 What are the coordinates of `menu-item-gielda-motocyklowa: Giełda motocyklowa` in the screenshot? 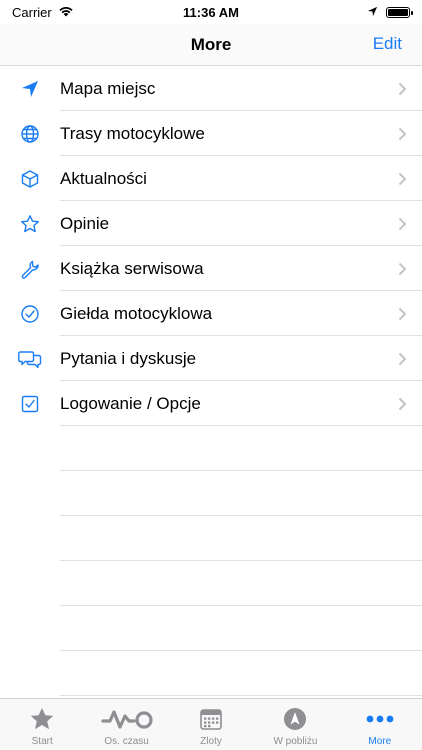 It's located at (211, 313).